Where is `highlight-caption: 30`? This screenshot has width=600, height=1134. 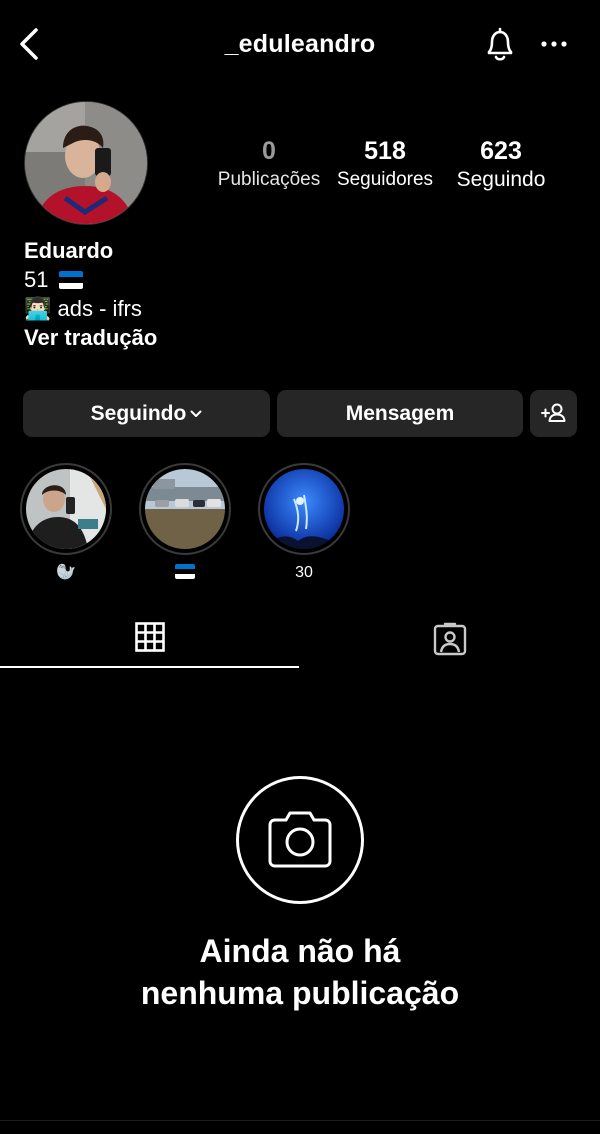
highlight-caption: 30 is located at coordinates (304, 572).